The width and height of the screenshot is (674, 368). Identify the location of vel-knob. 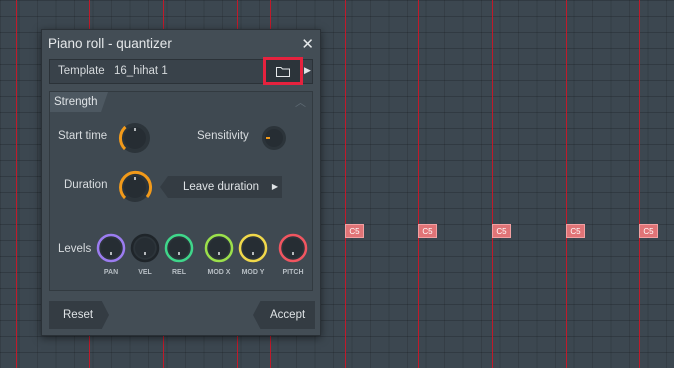
(145, 248).